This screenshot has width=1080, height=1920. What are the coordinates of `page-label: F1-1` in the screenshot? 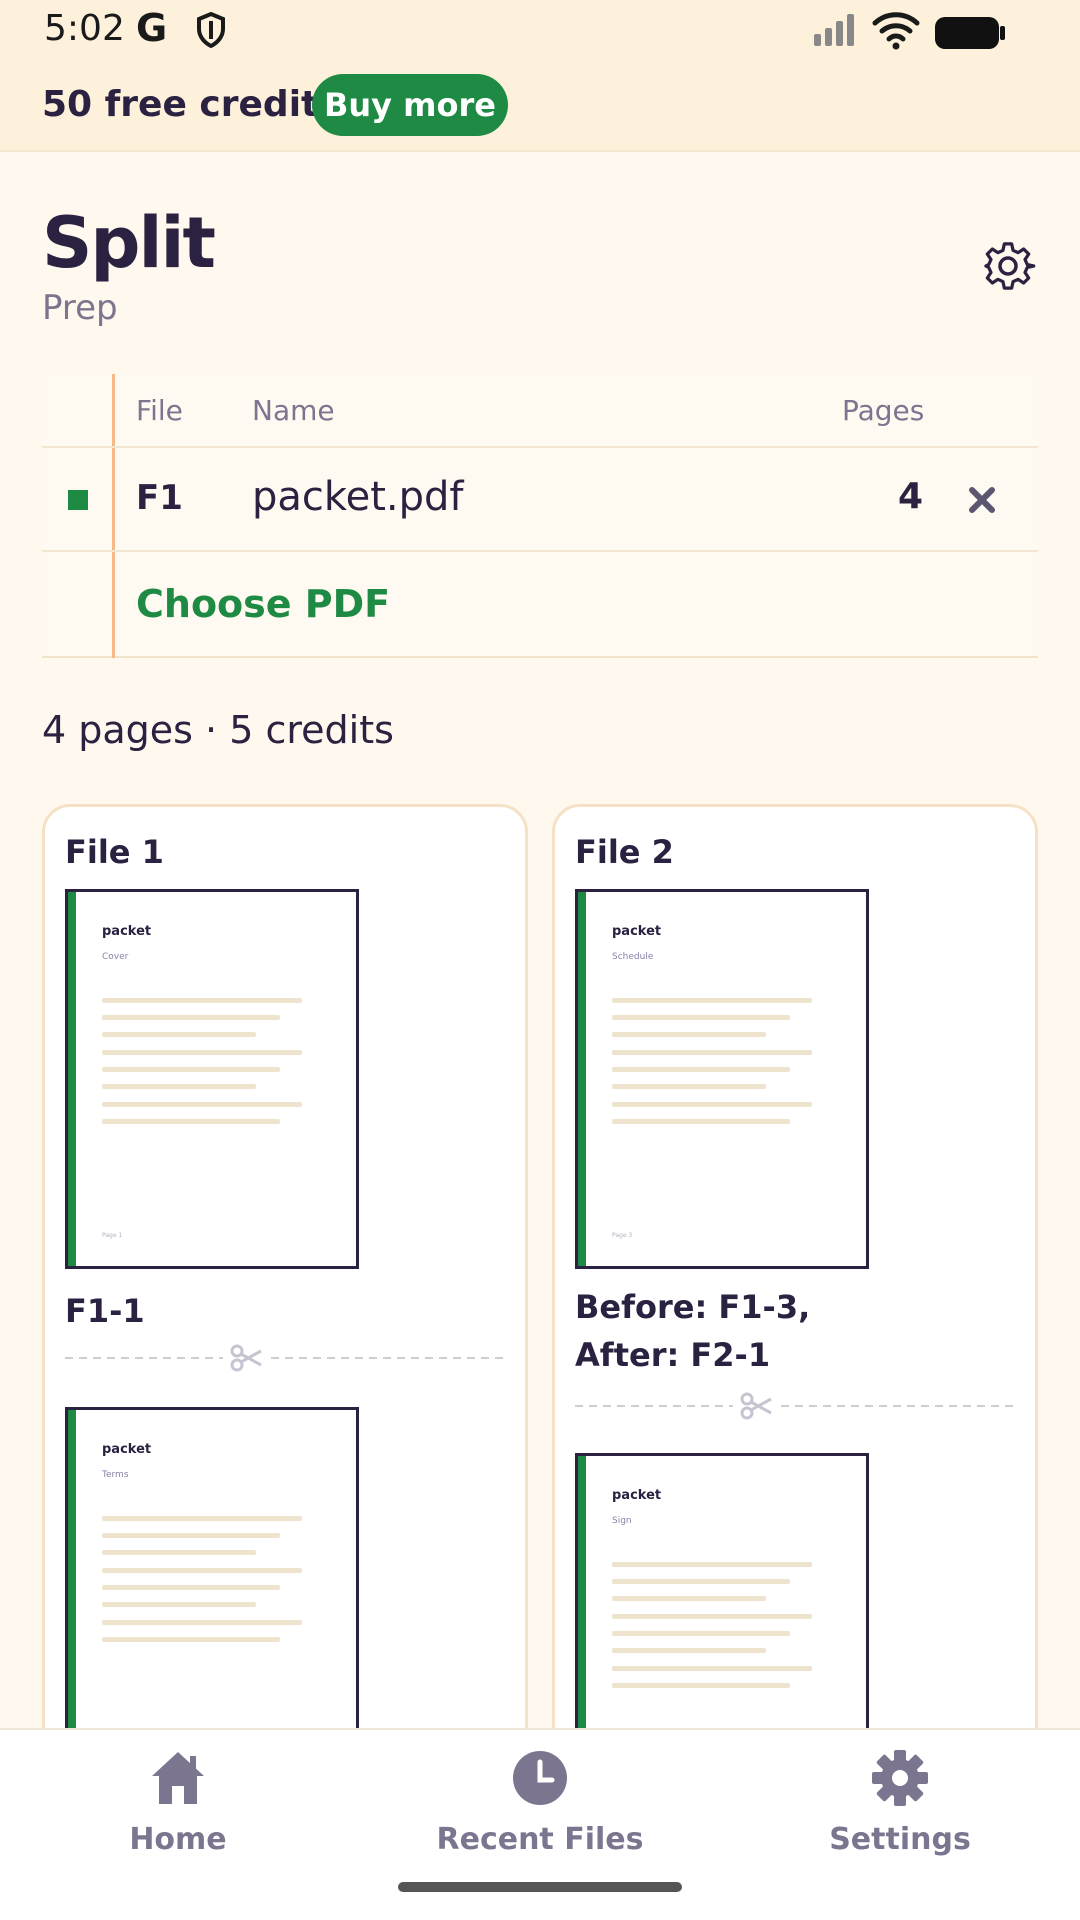 It's located at (105, 1311).